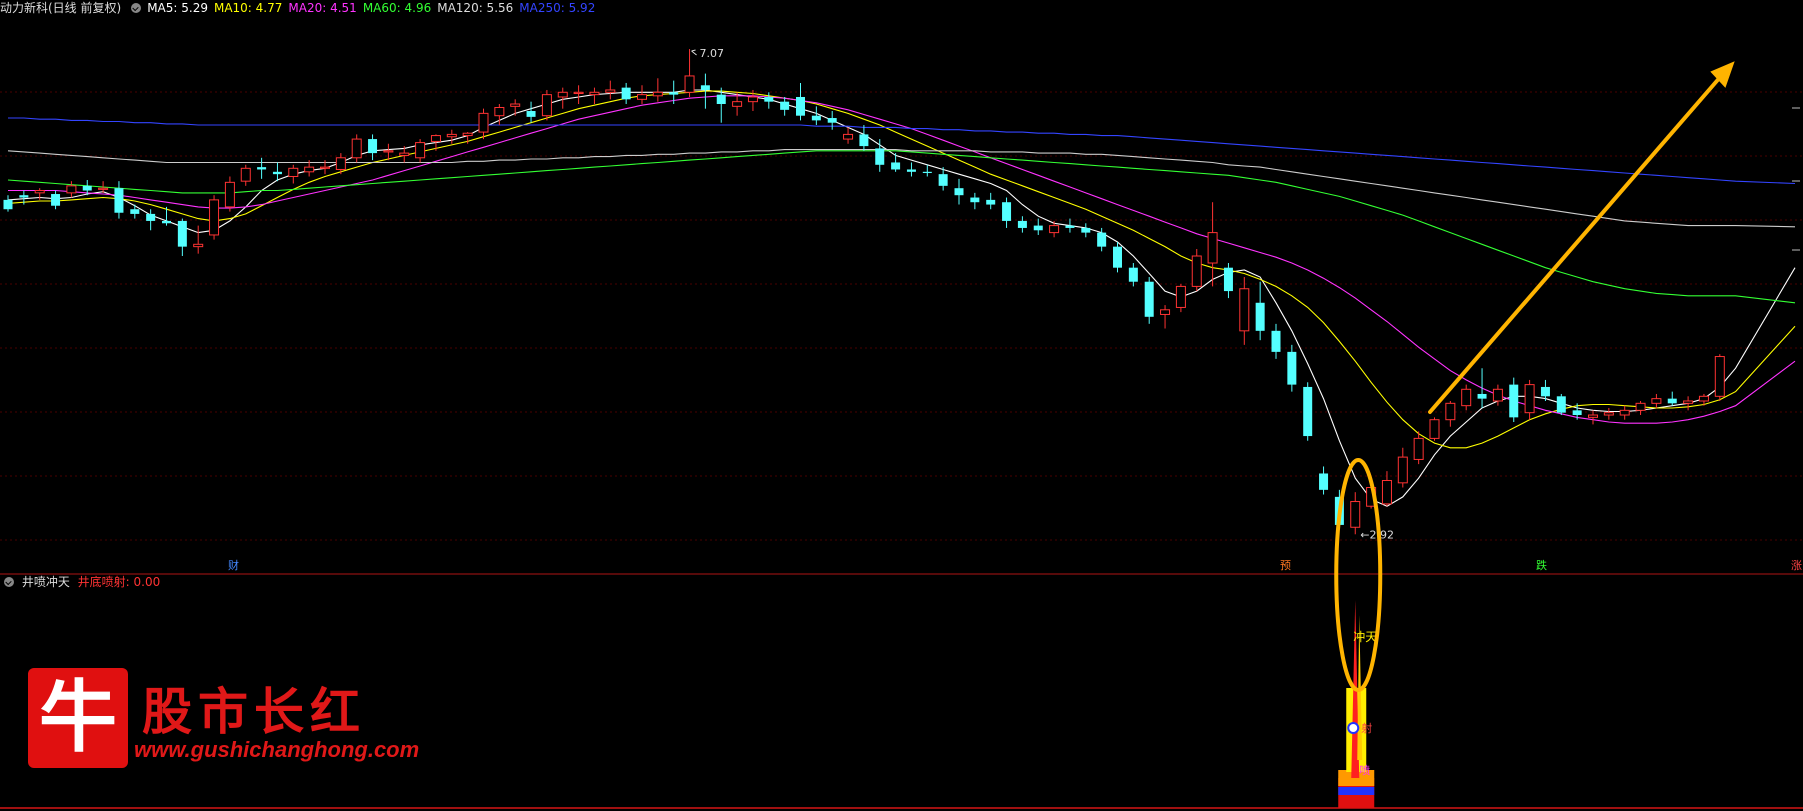 The image size is (1803, 811). Describe the element at coordinates (1364, 770) in the screenshot. I see `signal-label-3: 喷` at that location.